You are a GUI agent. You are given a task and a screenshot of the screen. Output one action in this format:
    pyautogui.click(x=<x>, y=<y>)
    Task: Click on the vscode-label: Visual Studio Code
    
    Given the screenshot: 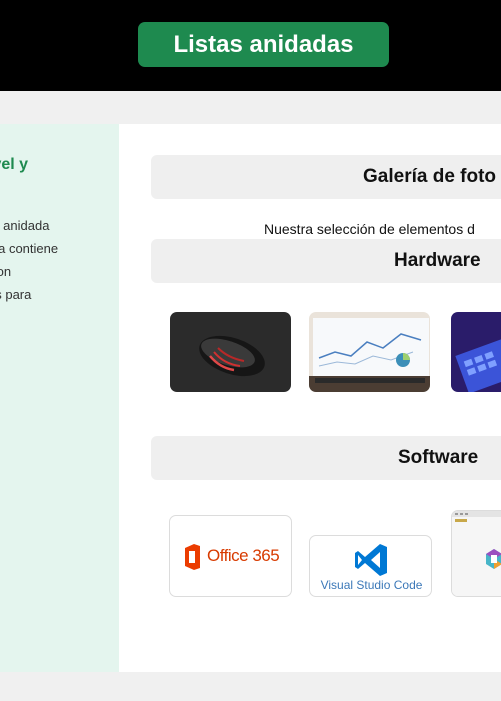 What is the action you would take?
    pyautogui.click(x=371, y=585)
    